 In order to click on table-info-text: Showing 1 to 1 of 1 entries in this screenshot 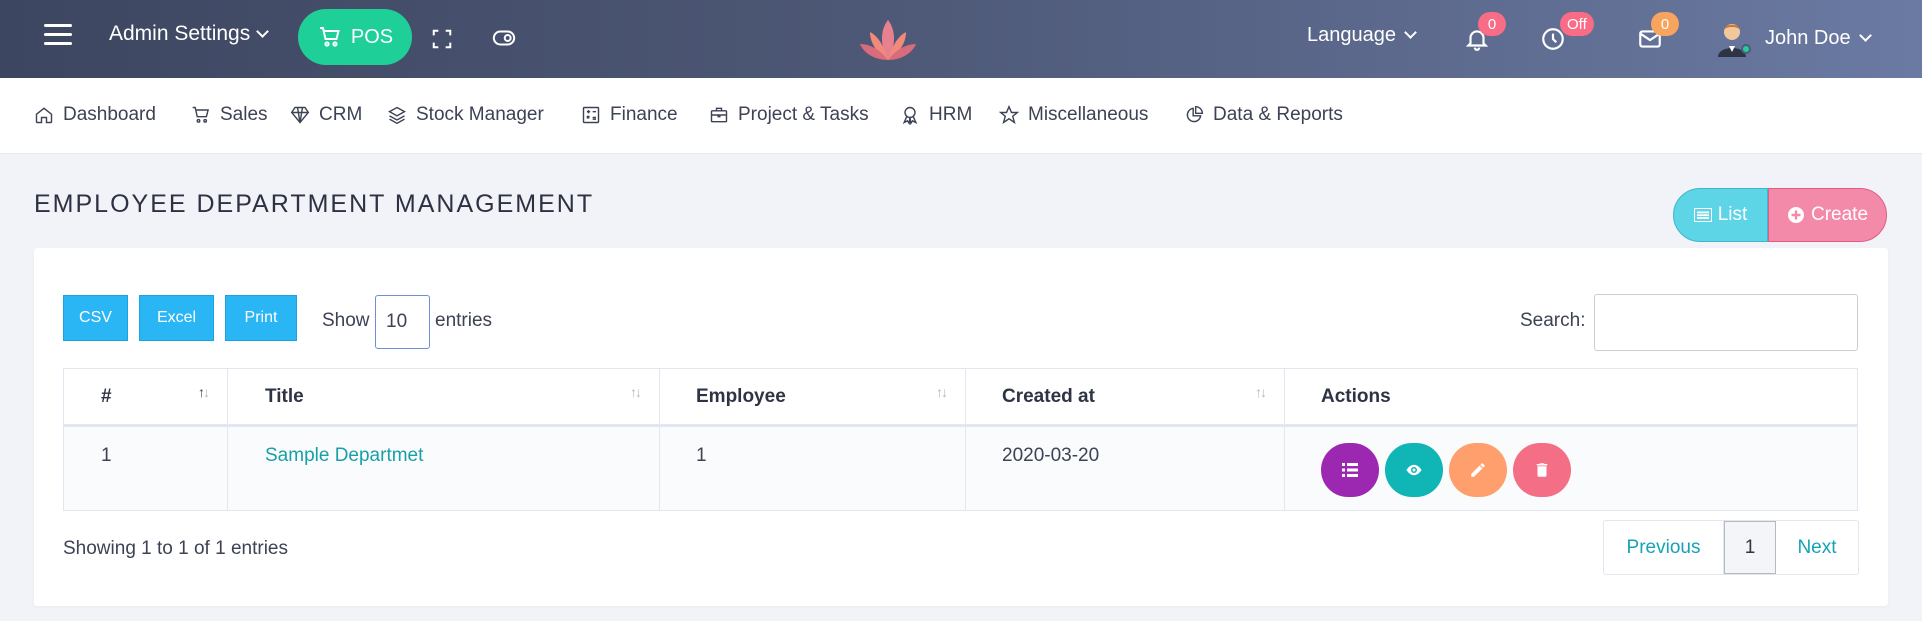, I will do `click(175, 548)`.